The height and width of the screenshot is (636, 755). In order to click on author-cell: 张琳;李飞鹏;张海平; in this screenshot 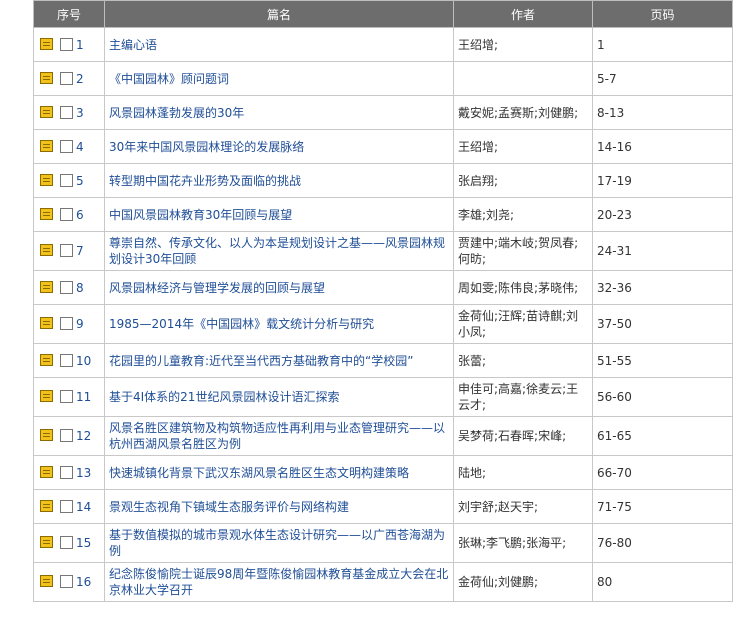, I will do `click(523, 543)`.